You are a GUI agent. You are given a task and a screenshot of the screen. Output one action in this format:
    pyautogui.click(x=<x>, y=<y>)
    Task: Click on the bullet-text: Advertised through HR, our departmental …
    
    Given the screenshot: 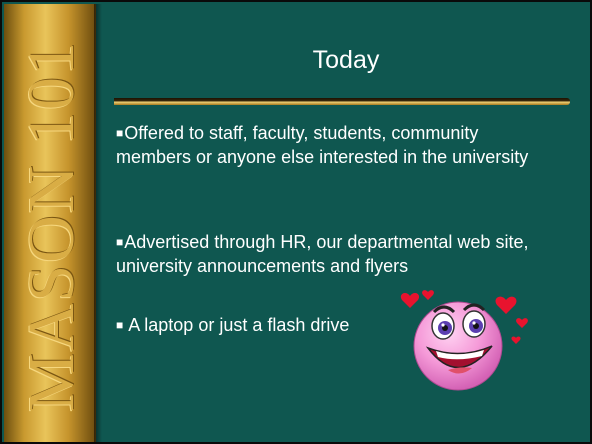 What is the action you would take?
    pyautogui.click(x=322, y=254)
    